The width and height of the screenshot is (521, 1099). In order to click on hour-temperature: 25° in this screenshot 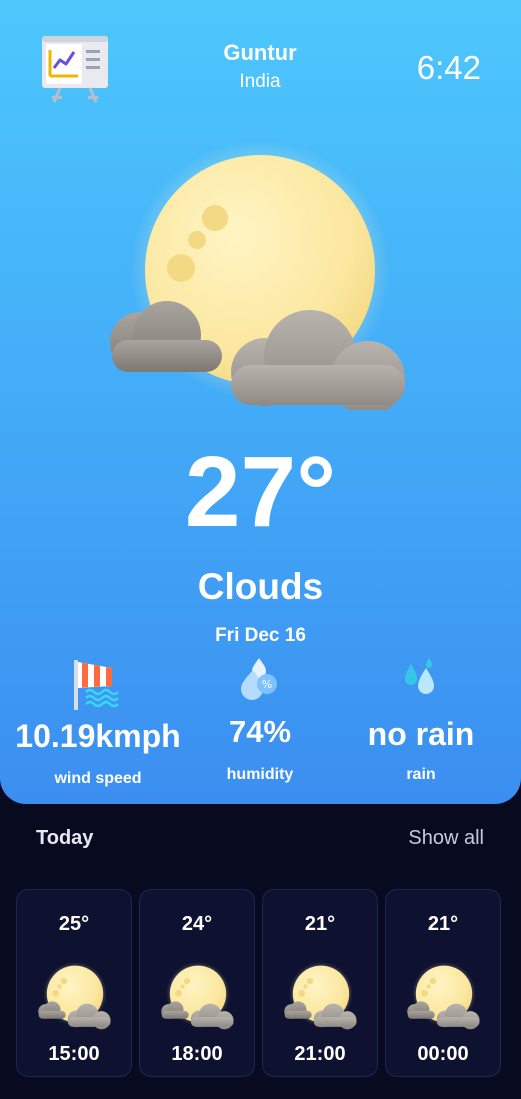, I will do `click(74, 924)`.